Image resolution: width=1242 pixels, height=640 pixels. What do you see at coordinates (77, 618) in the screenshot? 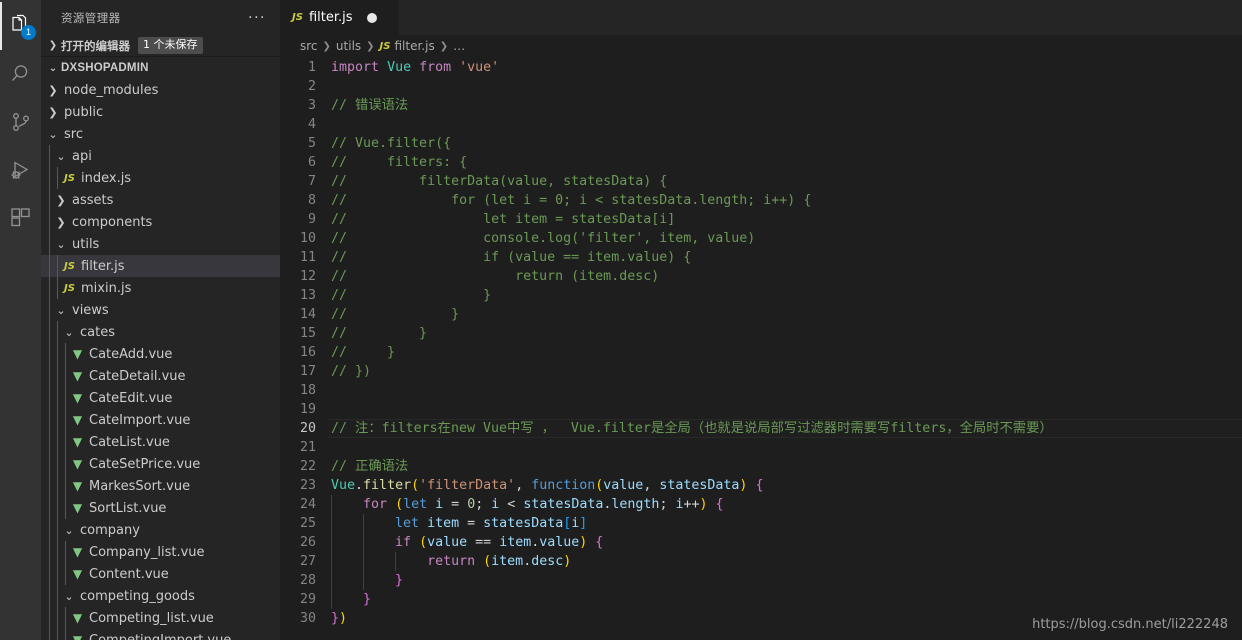
I see `vue-file-icon: ▼` at bounding box center [77, 618].